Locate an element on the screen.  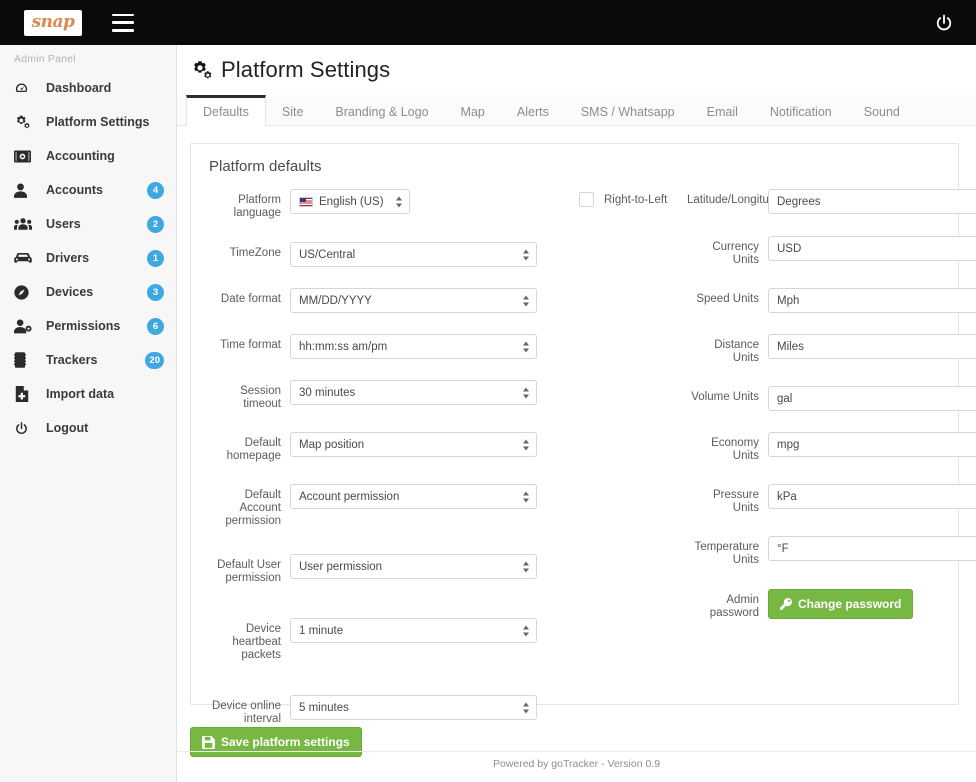
tab-label: Map is located at coordinates (472, 111).